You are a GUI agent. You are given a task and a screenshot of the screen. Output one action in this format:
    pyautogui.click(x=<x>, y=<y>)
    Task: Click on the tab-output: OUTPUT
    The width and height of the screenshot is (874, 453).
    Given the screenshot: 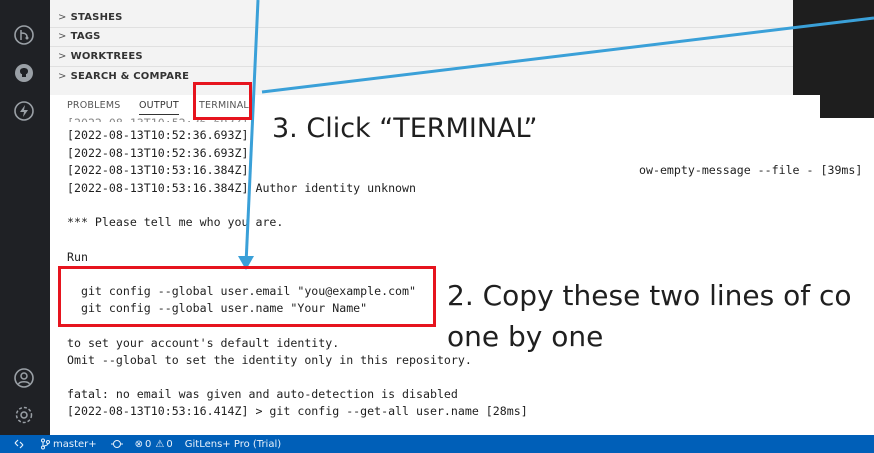 What is the action you would take?
    pyautogui.click(x=159, y=107)
    